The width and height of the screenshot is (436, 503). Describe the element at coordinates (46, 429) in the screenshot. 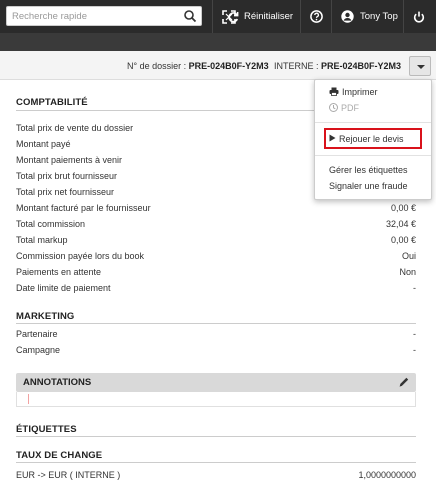

I see `tags-title: ÉTIQUETTES` at that location.